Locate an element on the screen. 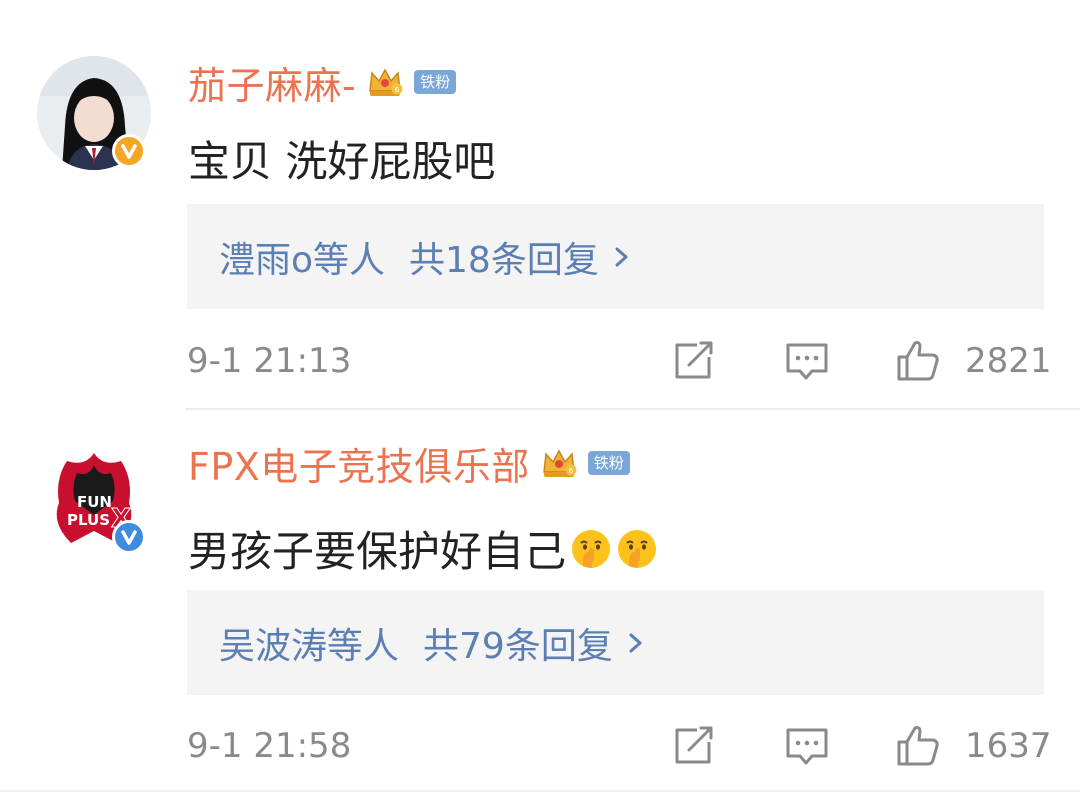  username: FPX电子竞技俱乐部 is located at coordinates (359, 463).